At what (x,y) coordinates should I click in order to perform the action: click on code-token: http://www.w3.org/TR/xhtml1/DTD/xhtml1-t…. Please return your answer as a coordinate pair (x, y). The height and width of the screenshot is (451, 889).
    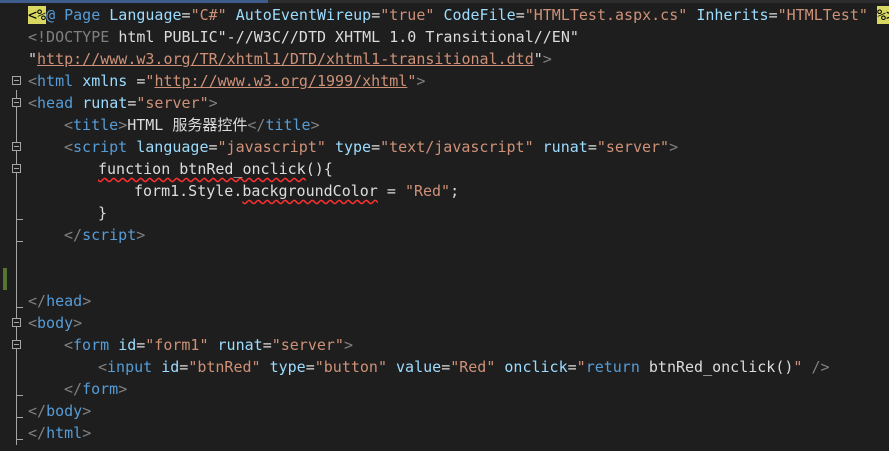
    Looking at the image, I should click on (285, 59).